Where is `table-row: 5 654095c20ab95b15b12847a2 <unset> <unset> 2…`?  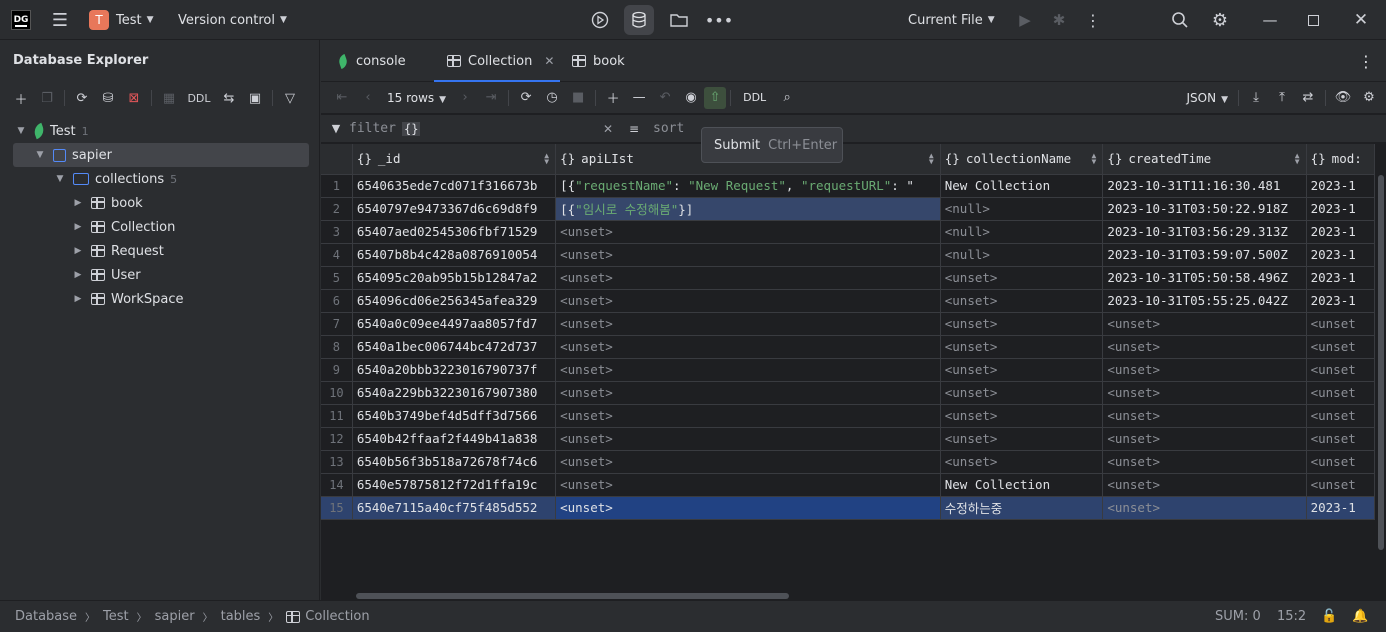 table-row: 5 654095c20ab95b15b12847a2 <unset> <unset> 2… is located at coordinates (848, 278).